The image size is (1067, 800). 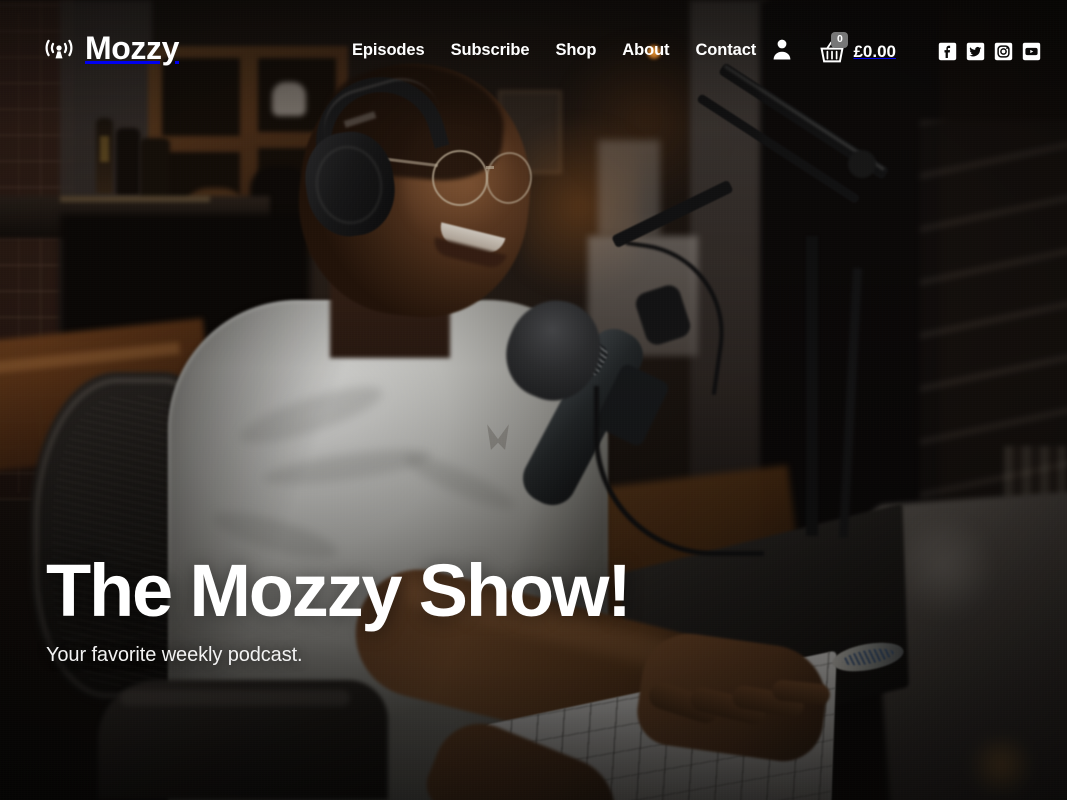 I want to click on social-link-youtube, so click(x=1031, y=51).